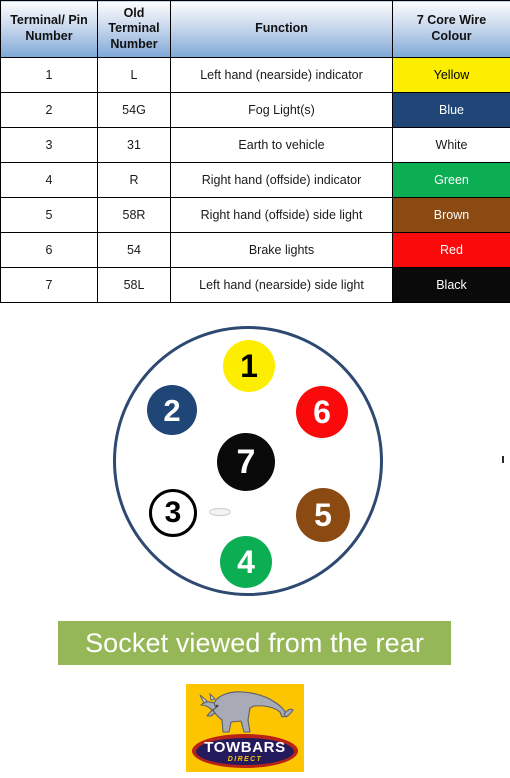 This screenshot has width=510, height=778. What do you see at coordinates (134, 75) in the screenshot?
I see `cell-old-terminal-number: L` at bounding box center [134, 75].